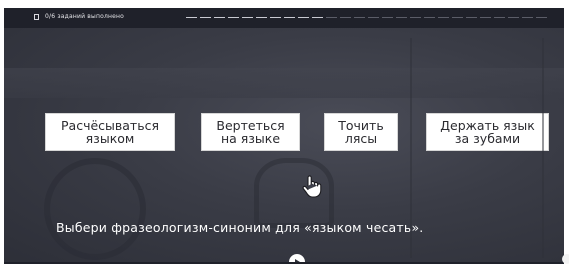  What do you see at coordinates (110, 138) in the screenshot?
I see `answer-label-line2: языком` at bounding box center [110, 138].